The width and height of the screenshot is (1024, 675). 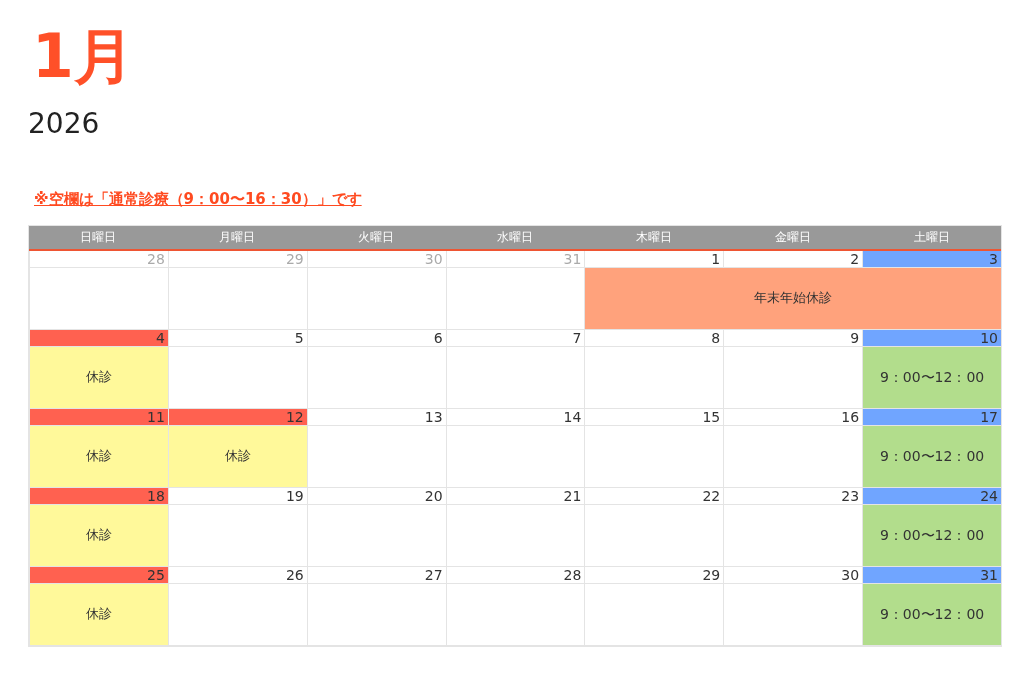 What do you see at coordinates (515, 259) in the screenshot?
I see `day-number: 31` at bounding box center [515, 259].